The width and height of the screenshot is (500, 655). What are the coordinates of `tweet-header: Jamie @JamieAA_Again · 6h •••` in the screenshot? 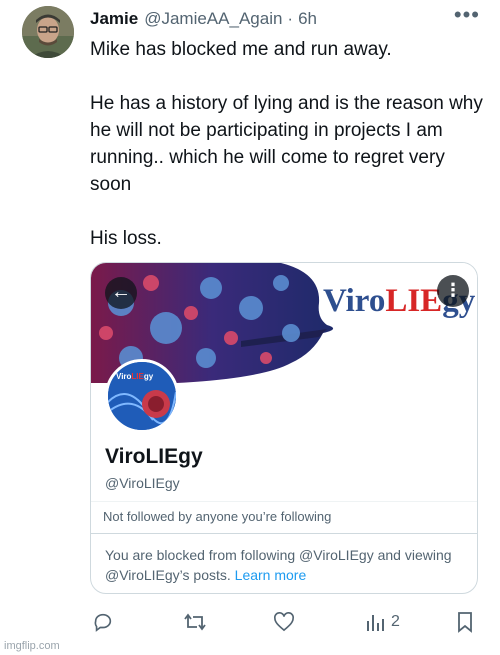 It's located at (285, 17).